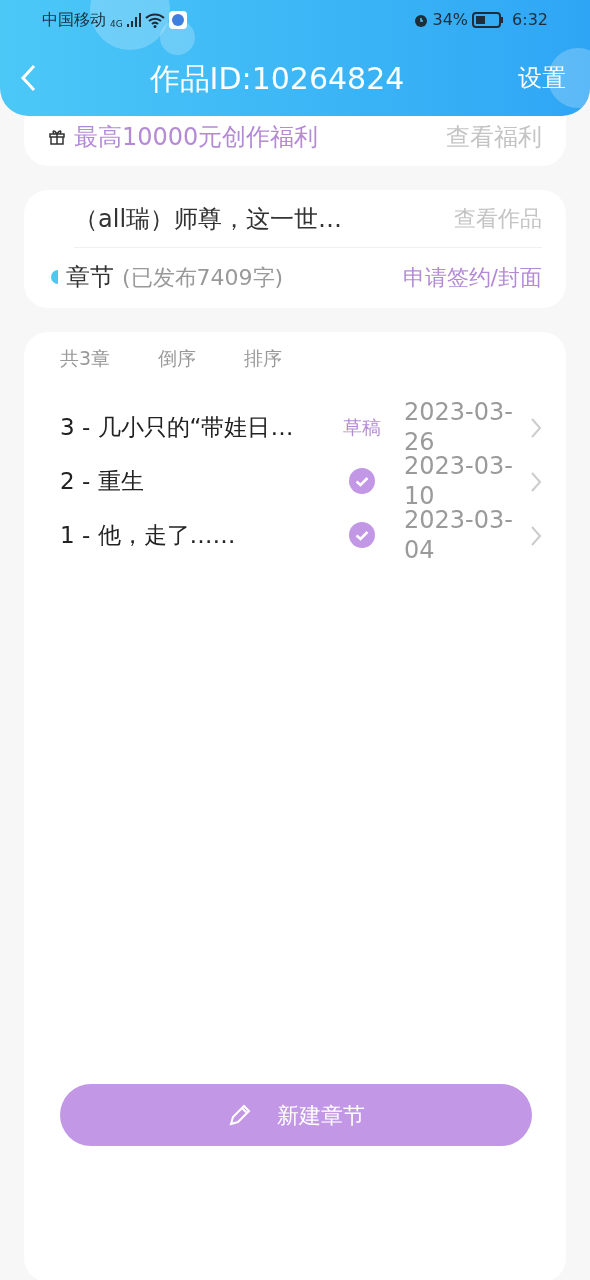 This screenshot has width=590, height=1280. Describe the element at coordinates (542, 78) in the screenshot. I see `settings-link: 设置` at that location.